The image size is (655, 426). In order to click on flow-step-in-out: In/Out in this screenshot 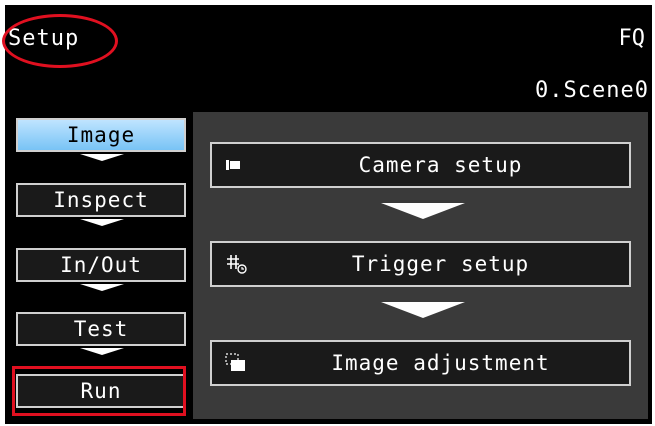, I will do `click(101, 265)`.